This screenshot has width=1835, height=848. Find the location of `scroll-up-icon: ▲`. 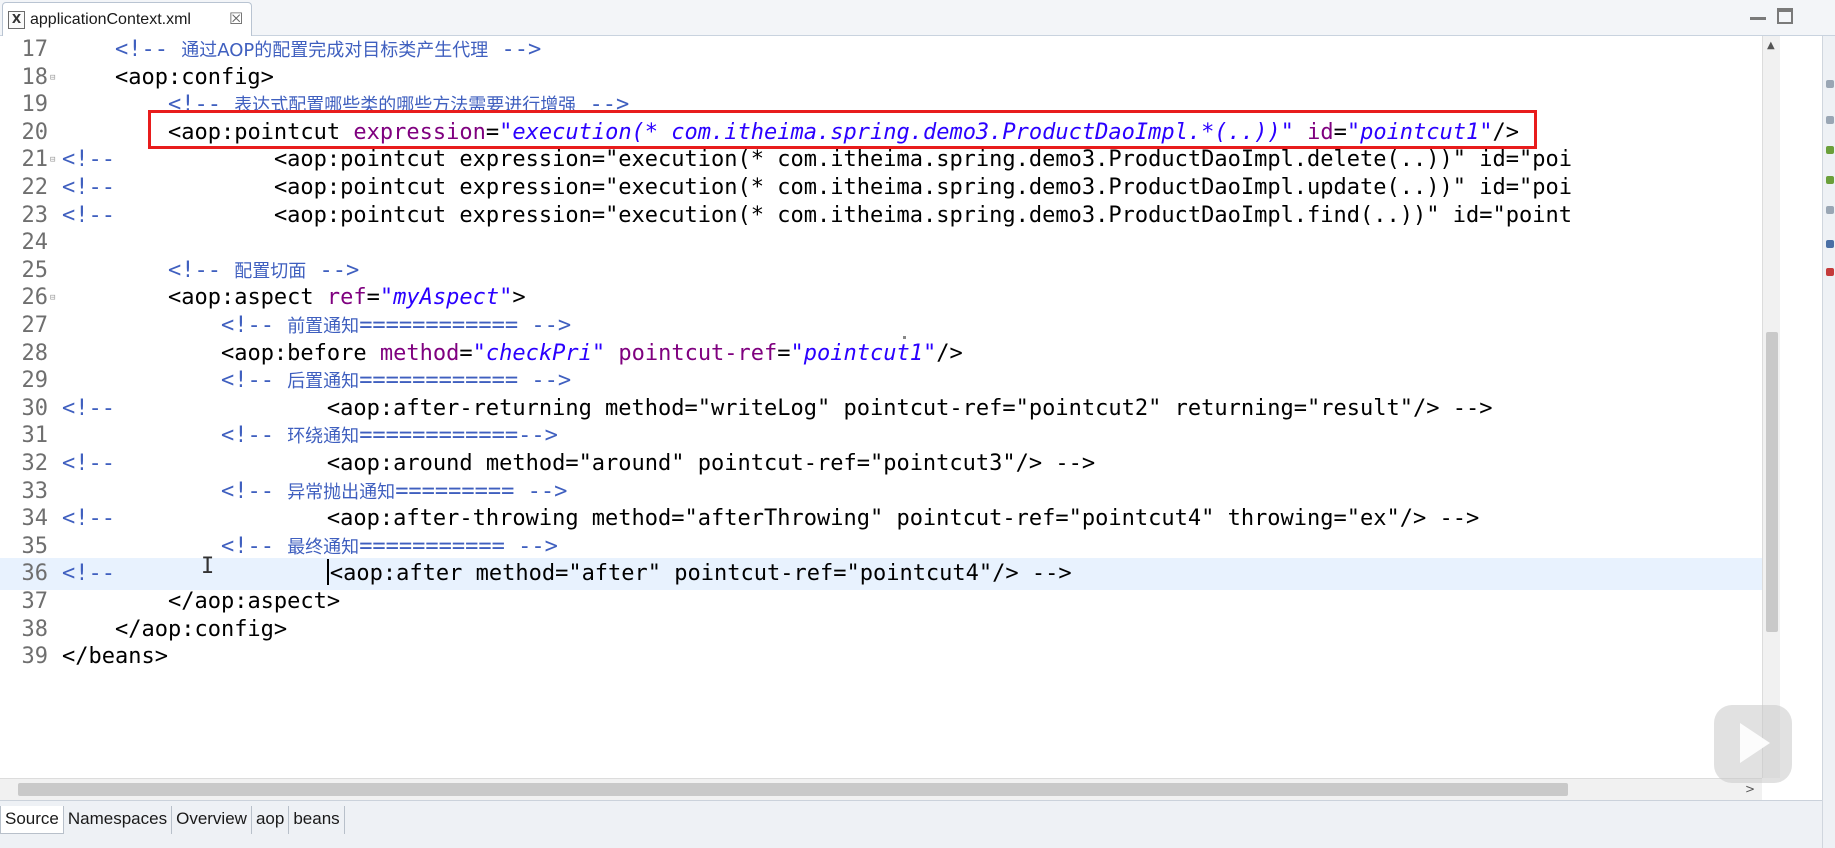

scroll-up-icon: ▲ is located at coordinates (1771, 45).